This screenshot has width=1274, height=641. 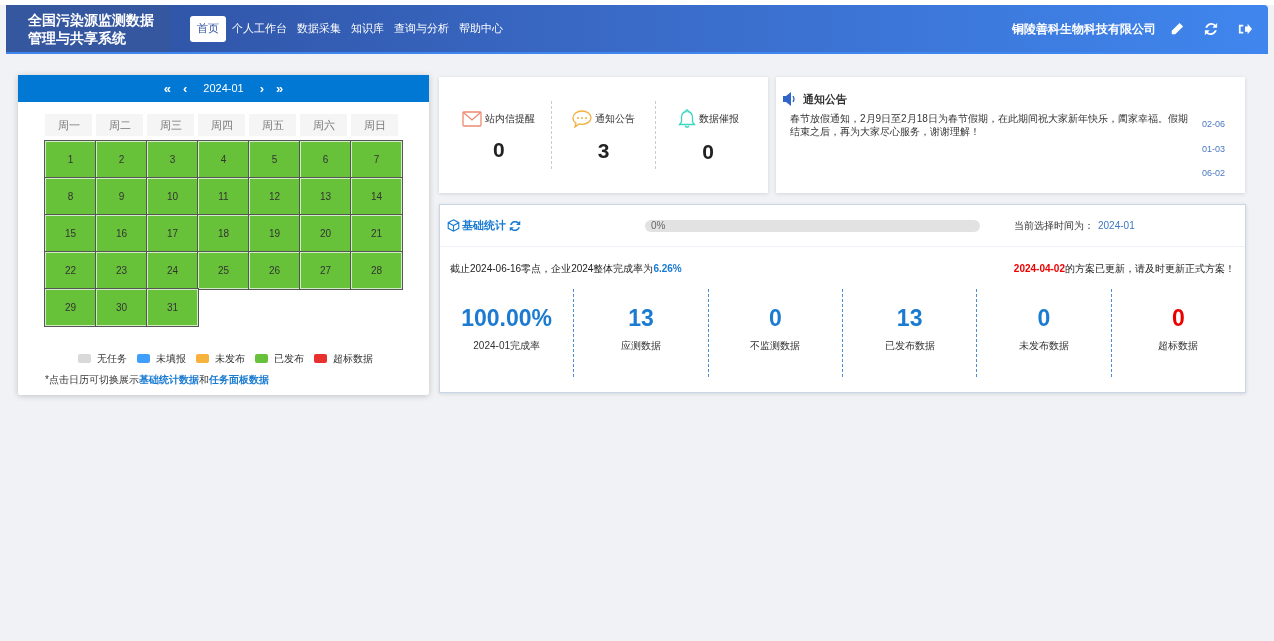 What do you see at coordinates (208, 28) in the screenshot?
I see `nav-tab: 首页` at bounding box center [208, 28].